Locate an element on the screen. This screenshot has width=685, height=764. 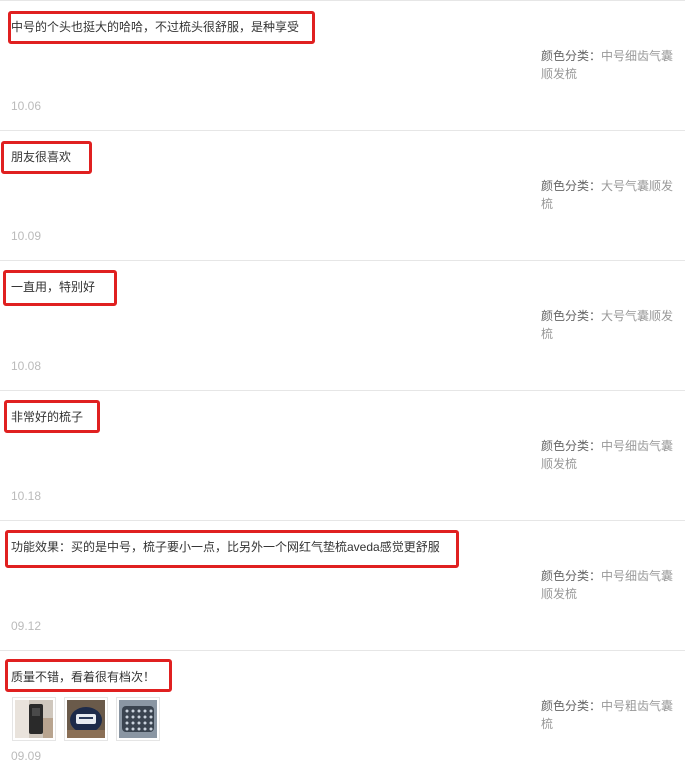
review-date: 10.08 is located at coordinates (26, 366).